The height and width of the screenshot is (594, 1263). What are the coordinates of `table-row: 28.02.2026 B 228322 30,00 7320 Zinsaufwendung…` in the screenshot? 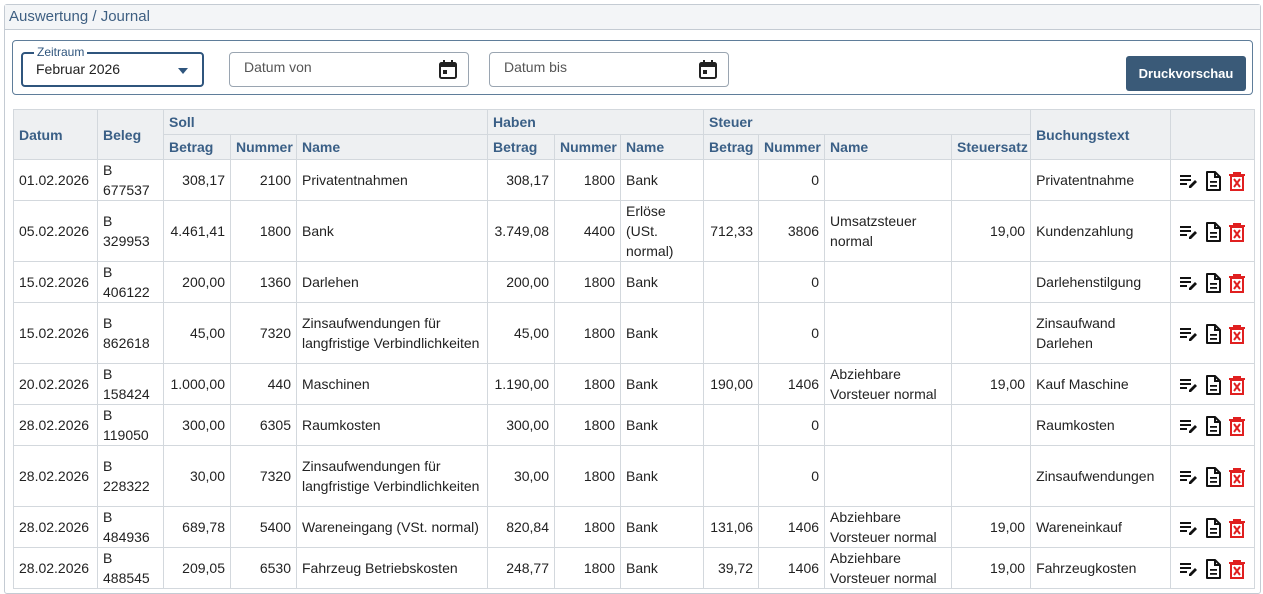 It's located at (634, 476).